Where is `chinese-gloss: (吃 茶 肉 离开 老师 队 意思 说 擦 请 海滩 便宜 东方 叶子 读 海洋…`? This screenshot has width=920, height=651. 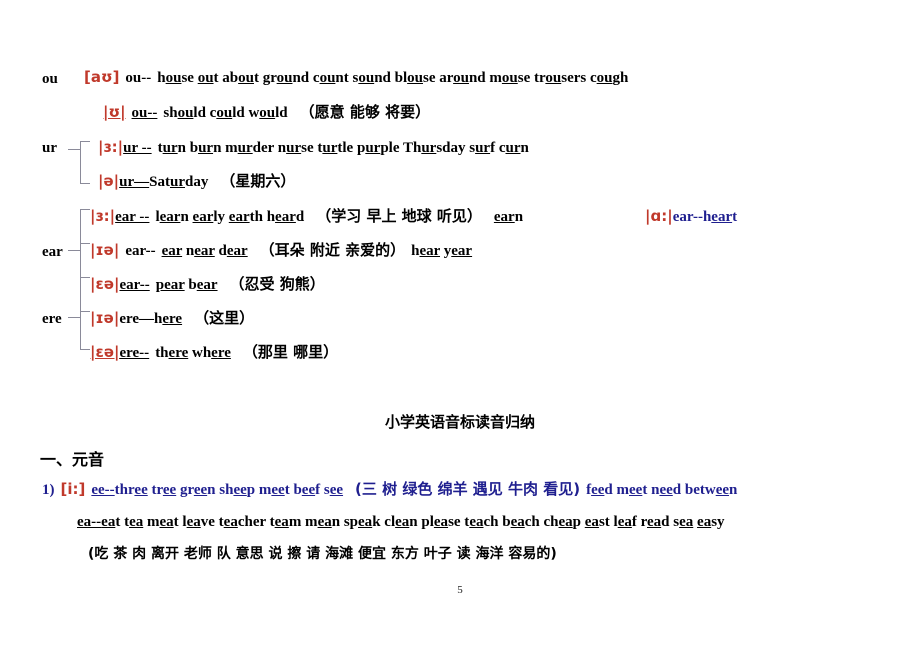 chinese-gloss: (吃 茶 肉 离开 老师 队 意思 说 擦 请 海滩 便宜 东方 叶子 读 海洋… is located at coordinates (322, 554).